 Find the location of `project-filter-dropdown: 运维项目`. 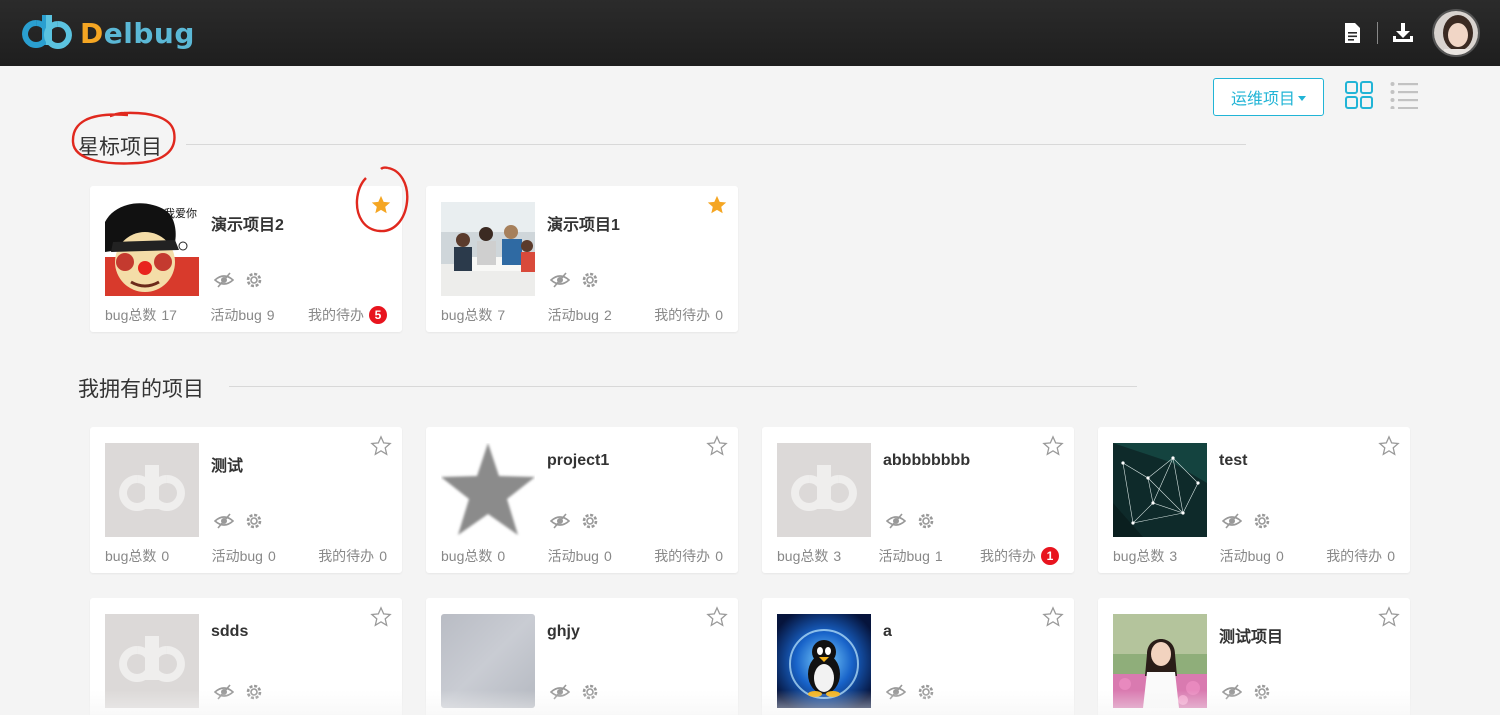

project-filter-dropdown: 运维项目 is located at coordinates (1268, 97).